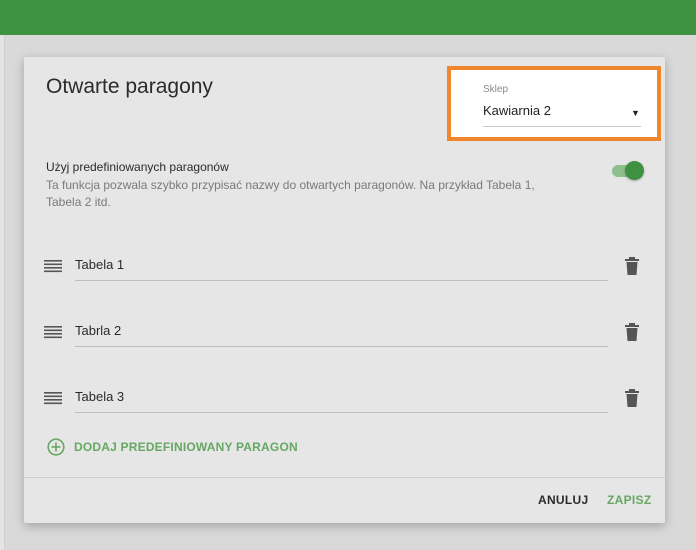 The image size is (696, 550). What do you see at coordinates (348, 17) in the screenshot?
I see `top-app-bar` at bounding box center [348, 17].